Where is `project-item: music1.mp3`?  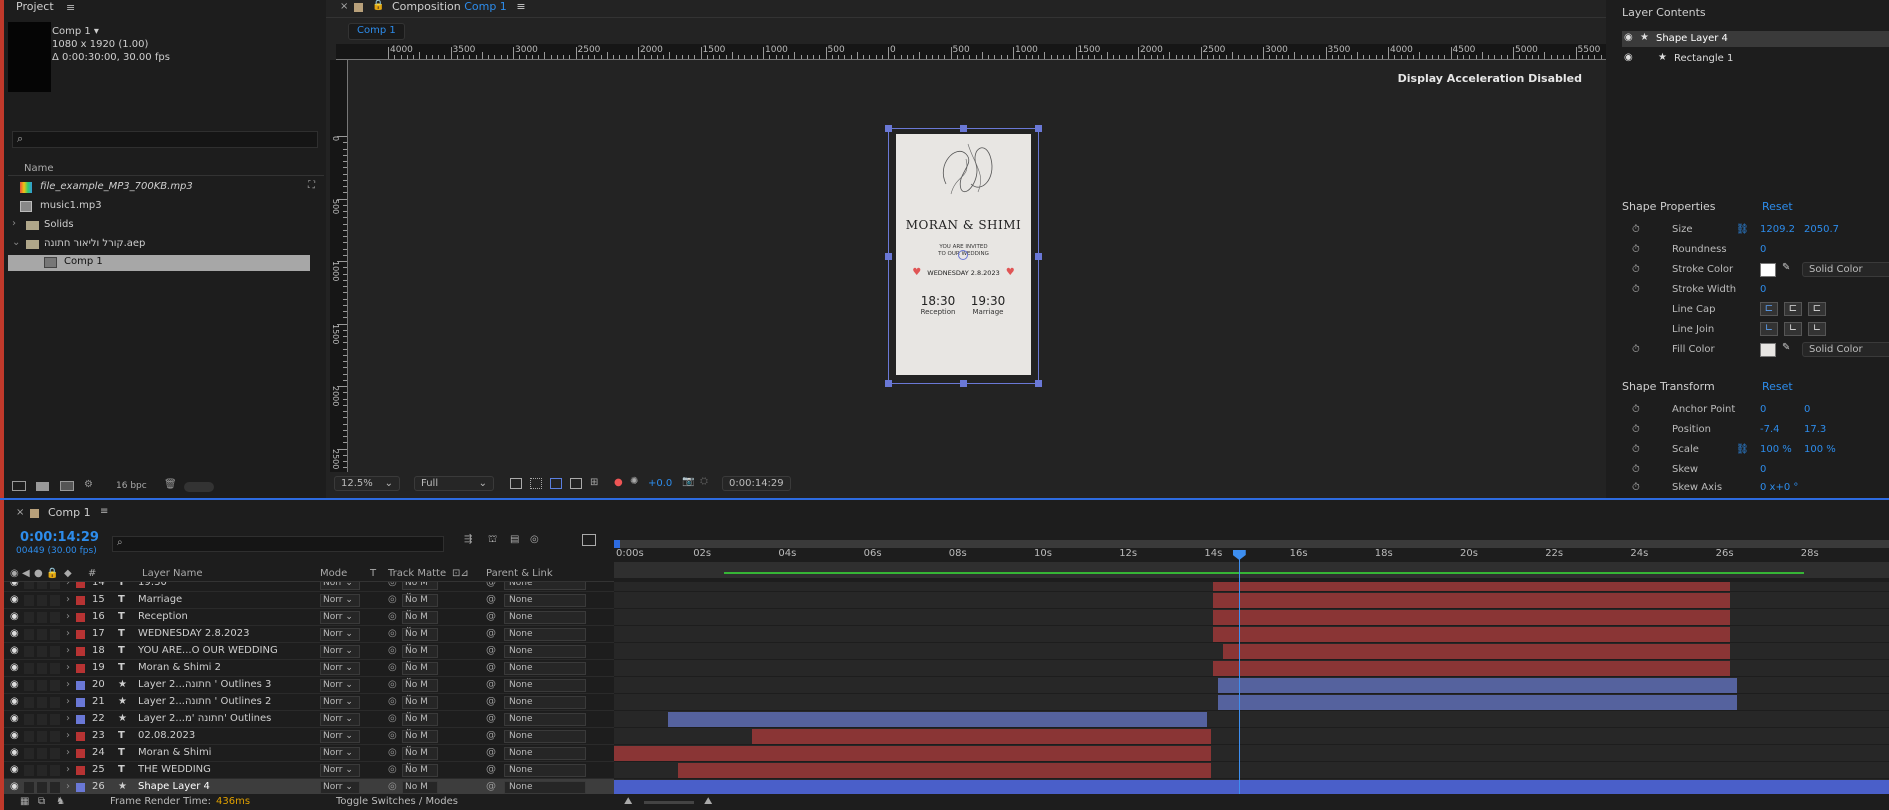 project-item: music1.mp3 is located at coordinates (170, 207).